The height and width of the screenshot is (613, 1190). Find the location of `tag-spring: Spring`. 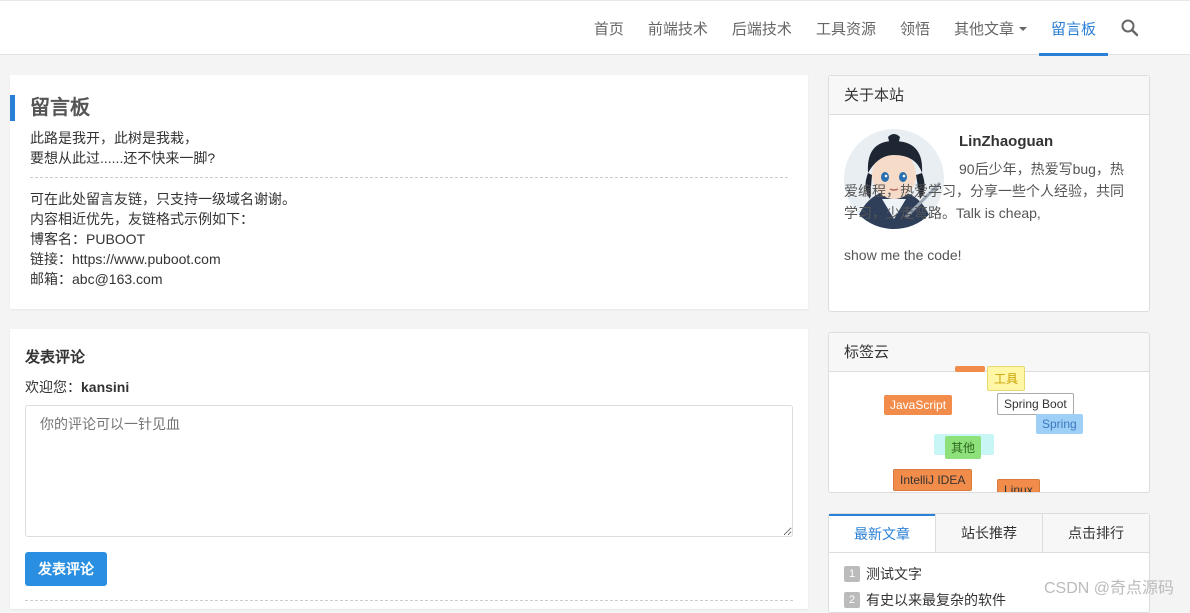

tag-spring: Spring is located at coordinates (1059, 424).